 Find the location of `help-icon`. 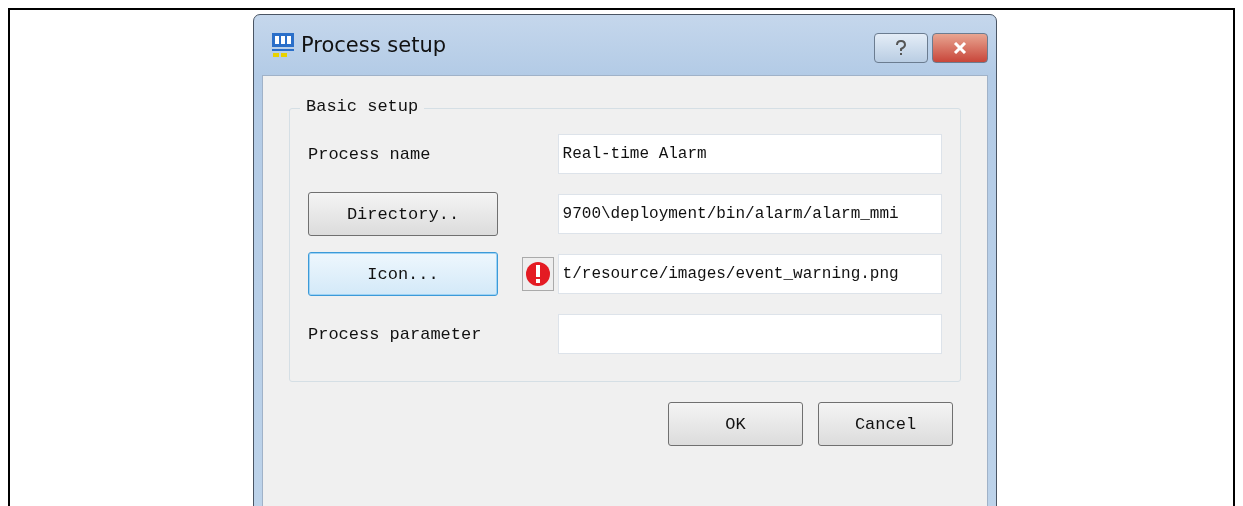

help-icon is located at coordinates (901, 48).